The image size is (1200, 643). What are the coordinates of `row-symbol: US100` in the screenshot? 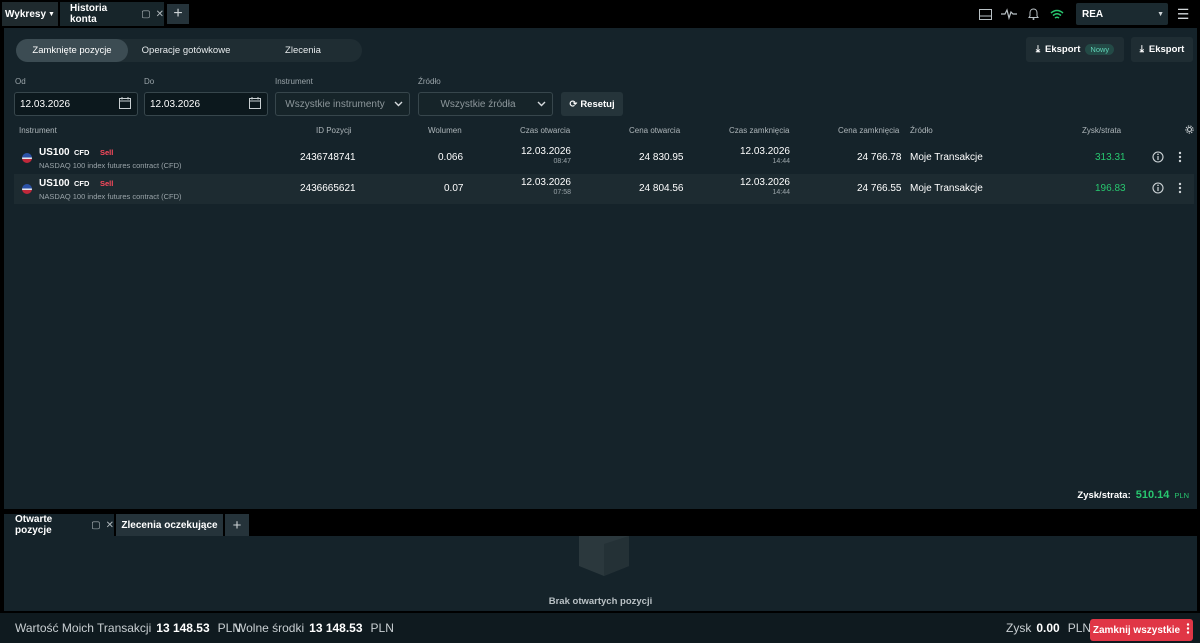 It's located at (54, 152).